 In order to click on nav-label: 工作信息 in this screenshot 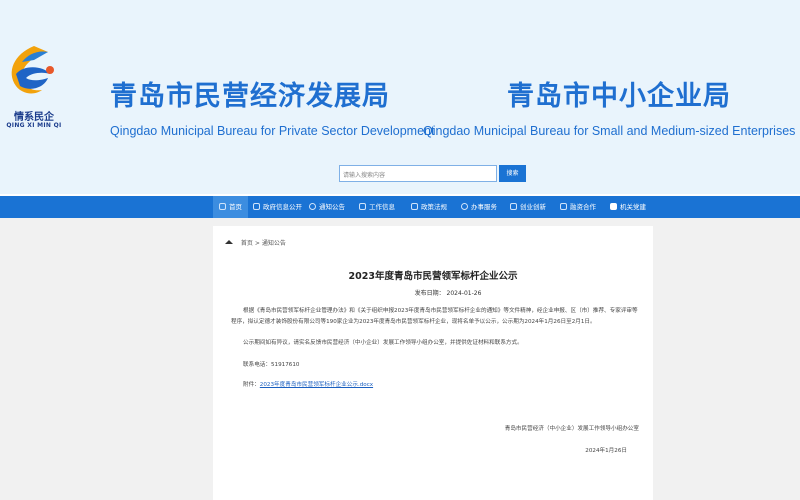, I will do `click(382, 207)`.